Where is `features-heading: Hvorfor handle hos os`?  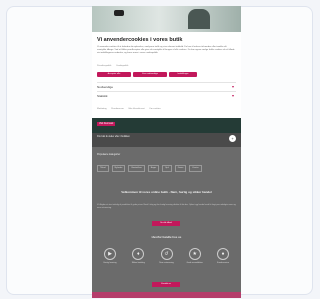 features-heading: Hvorfor handle hos os is located at coordinates (166, 237).